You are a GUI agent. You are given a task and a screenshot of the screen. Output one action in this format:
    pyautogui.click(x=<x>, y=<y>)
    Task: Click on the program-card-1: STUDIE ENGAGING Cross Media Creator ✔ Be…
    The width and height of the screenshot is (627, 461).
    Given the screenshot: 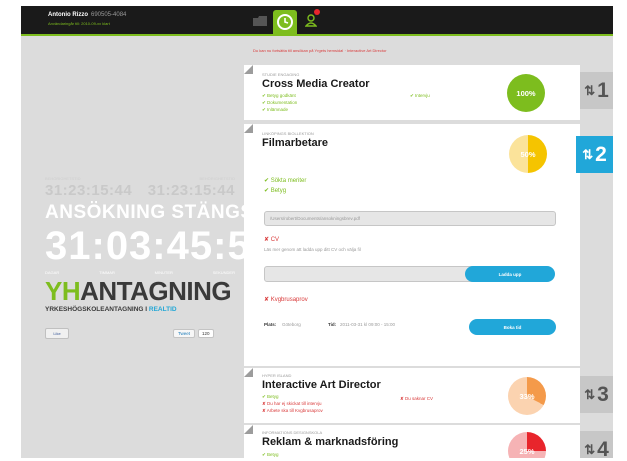 What is the action you would take?
    pyautogui.click(x=412, y=92)
    